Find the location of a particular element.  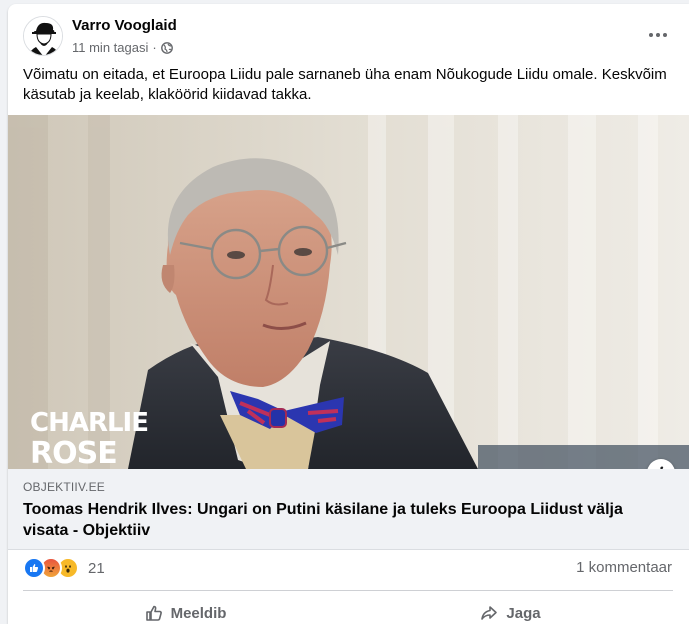

post-meta: 11 min tagasi · is located at coordinates (122, 47).